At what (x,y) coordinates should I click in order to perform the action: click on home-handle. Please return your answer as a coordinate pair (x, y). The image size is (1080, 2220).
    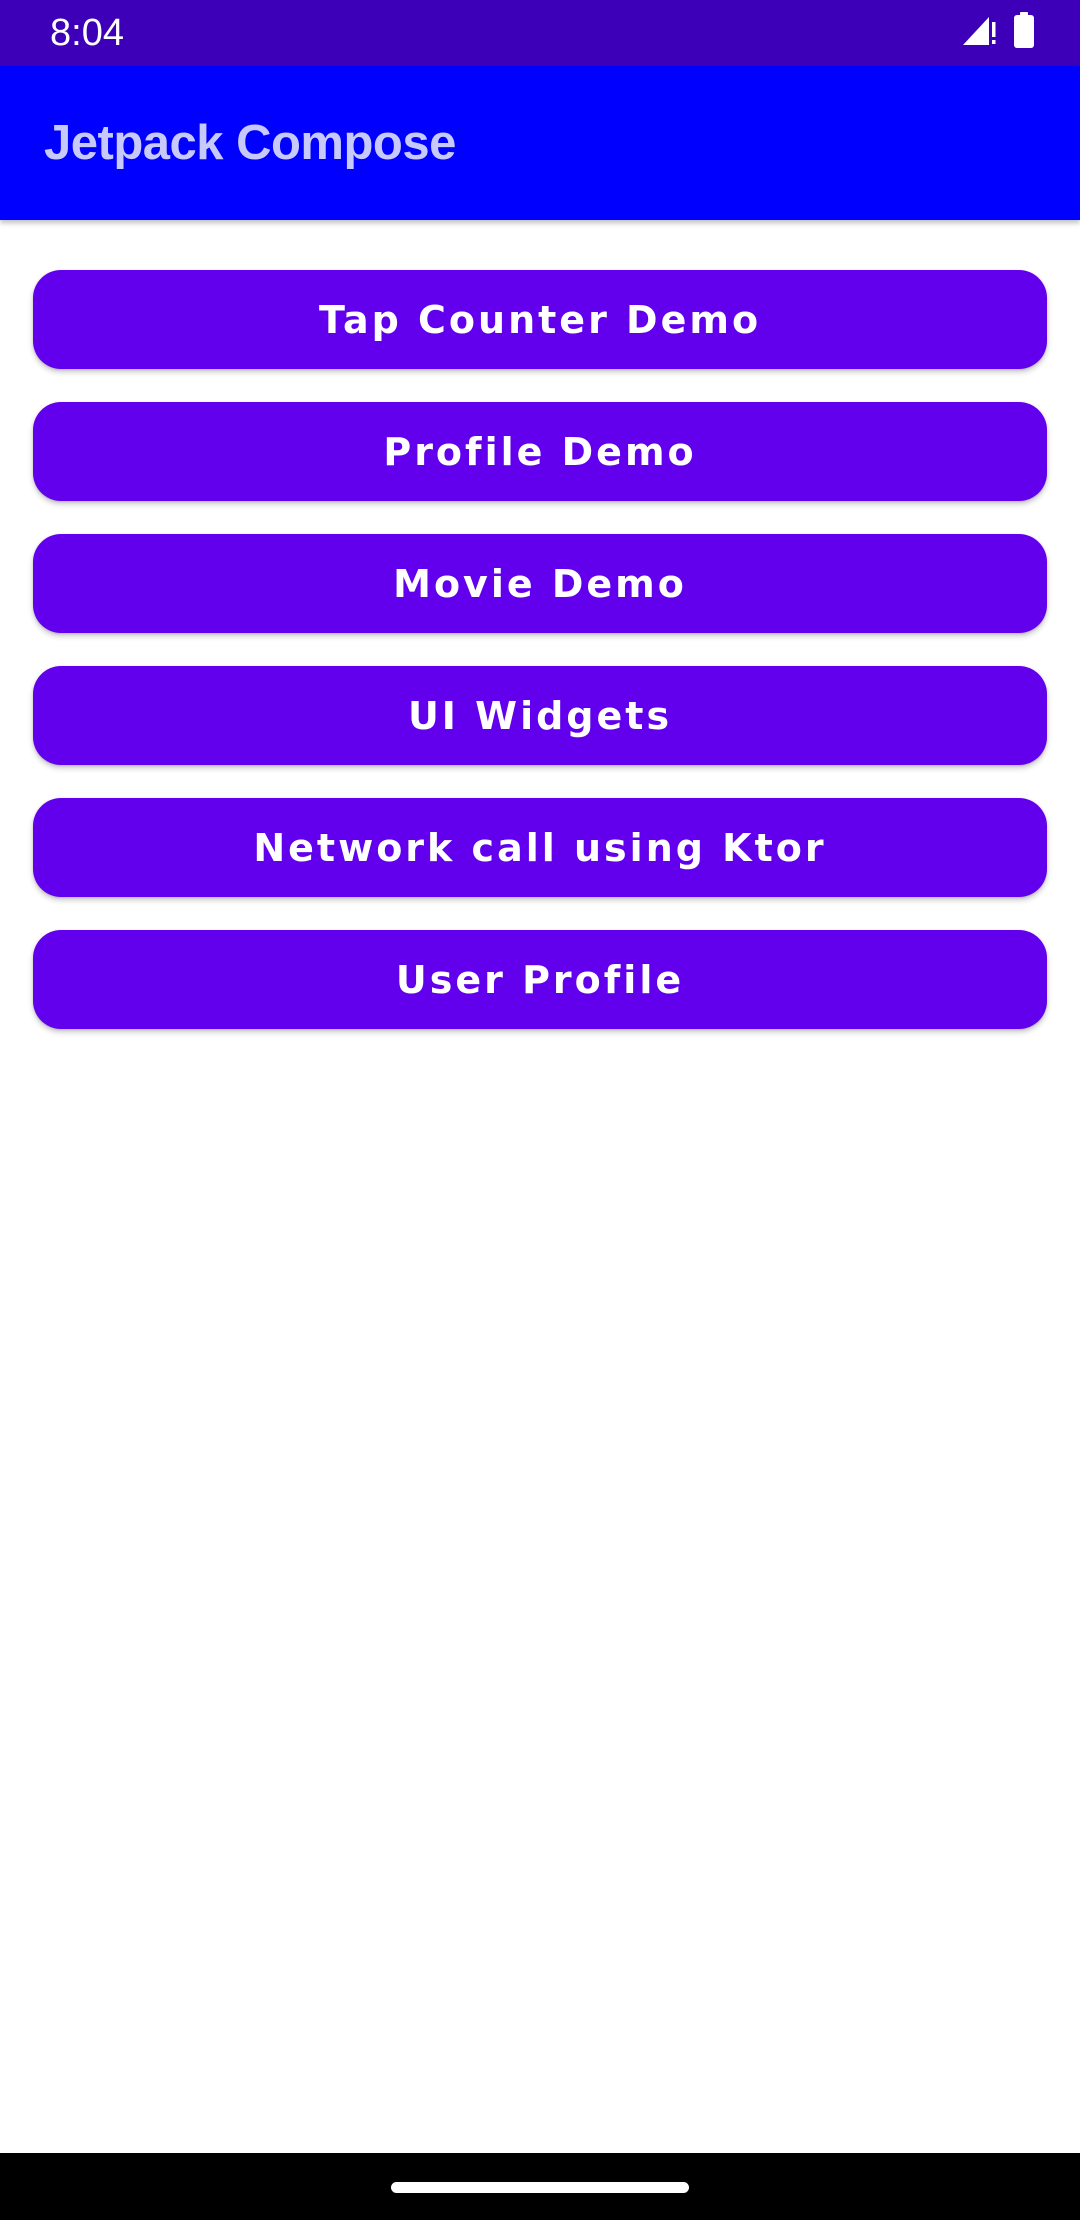
    Looking at the image, I should click on (540, 2187).